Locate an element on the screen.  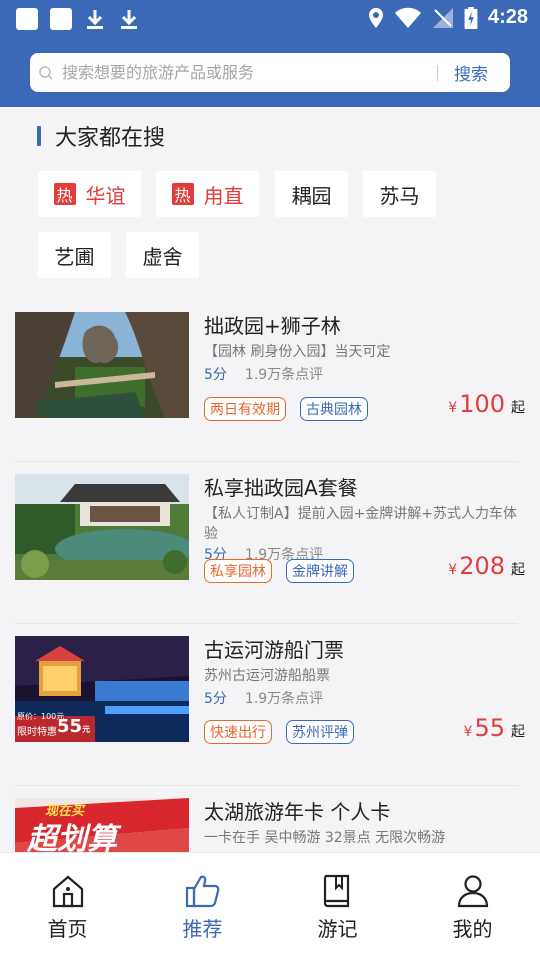
header: 搜索 is located at coordinates (270, 72).